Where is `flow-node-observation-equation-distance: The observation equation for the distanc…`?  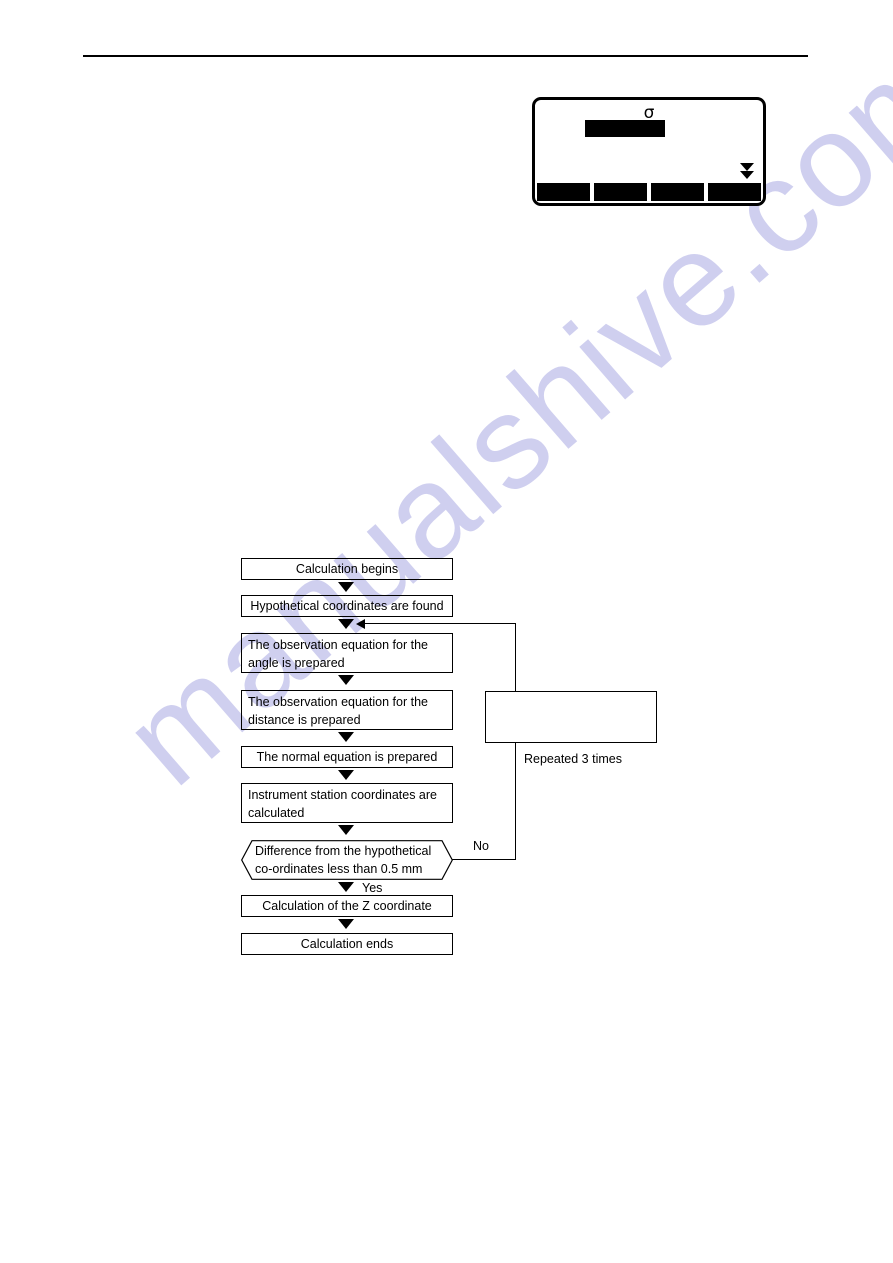
flow-node-observation-equation-distance: The observation equation for the distanc… is located at coordinates (347, 710).